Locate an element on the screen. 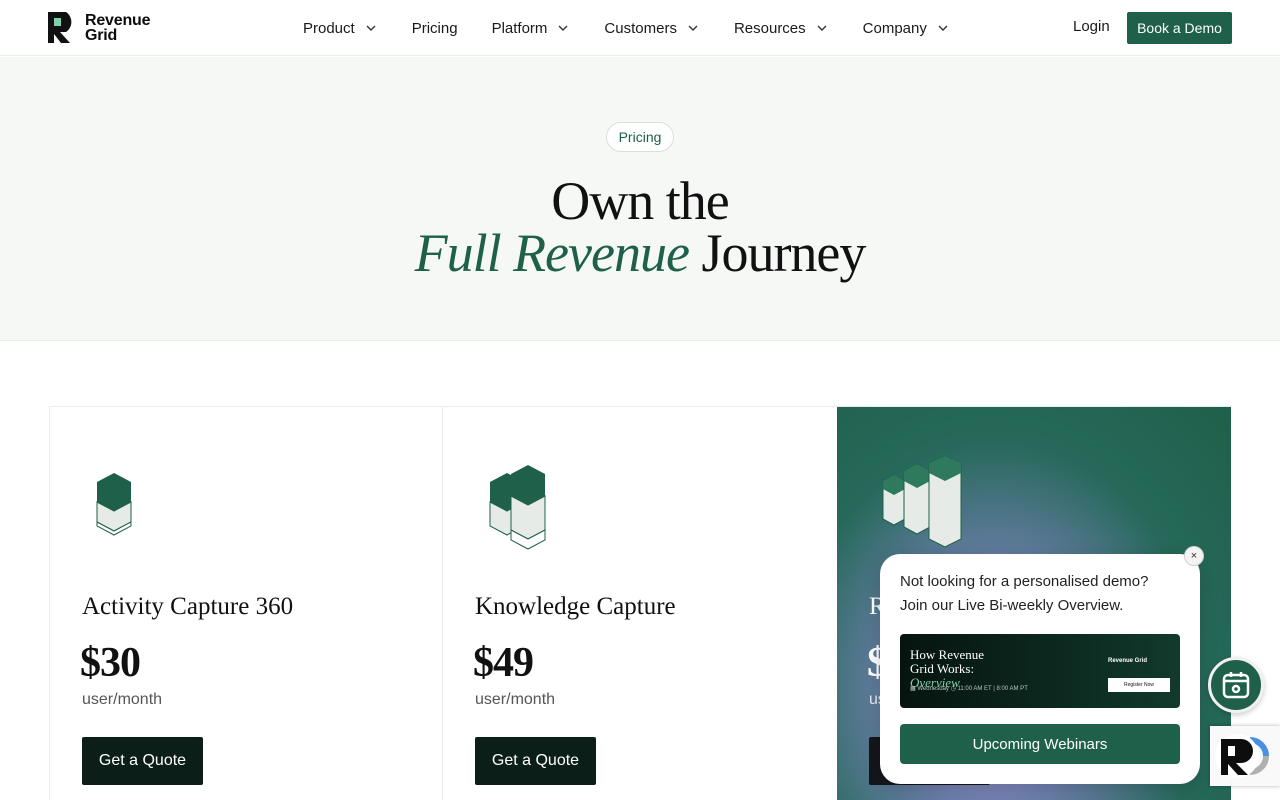 This screenshot has width=1280, height=800. book-demo-button: Book a Demo is located at coordinates (1179, 28).